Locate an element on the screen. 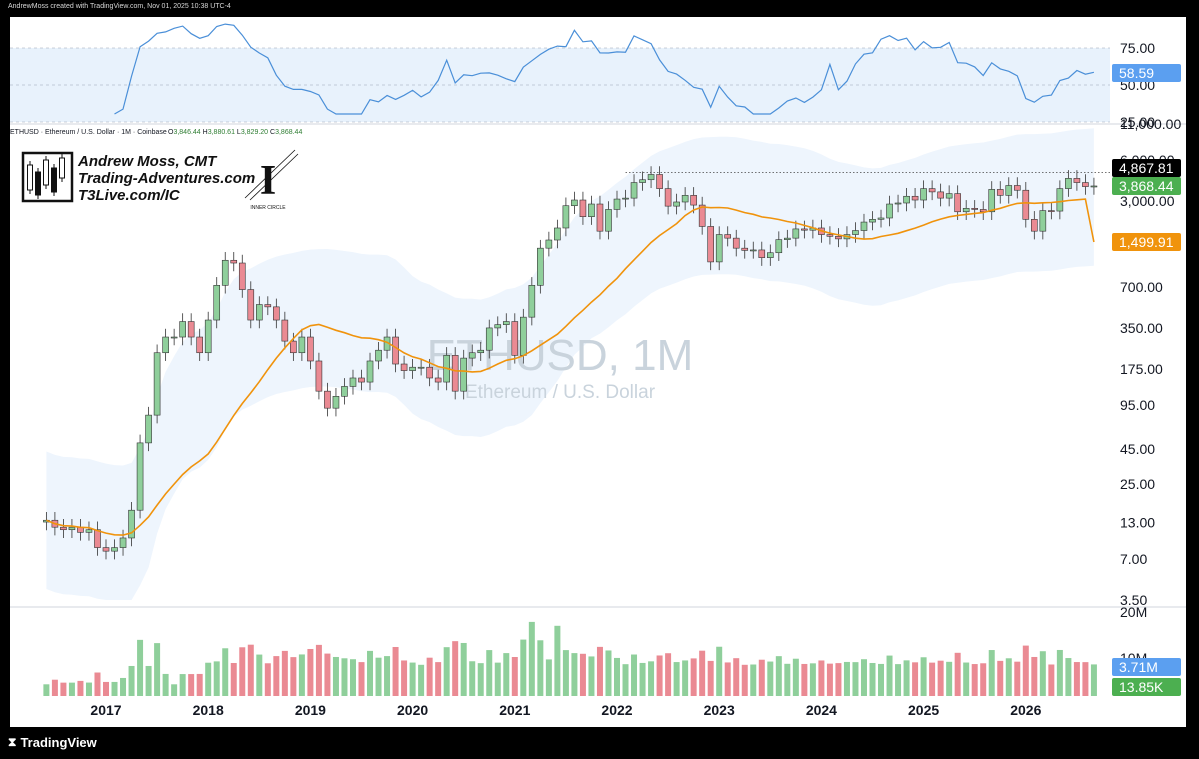 Image resolution: width=1199 pixels, height=759 pixels. price-axis-label: 700.00 is located at coordinates (1141, 287).